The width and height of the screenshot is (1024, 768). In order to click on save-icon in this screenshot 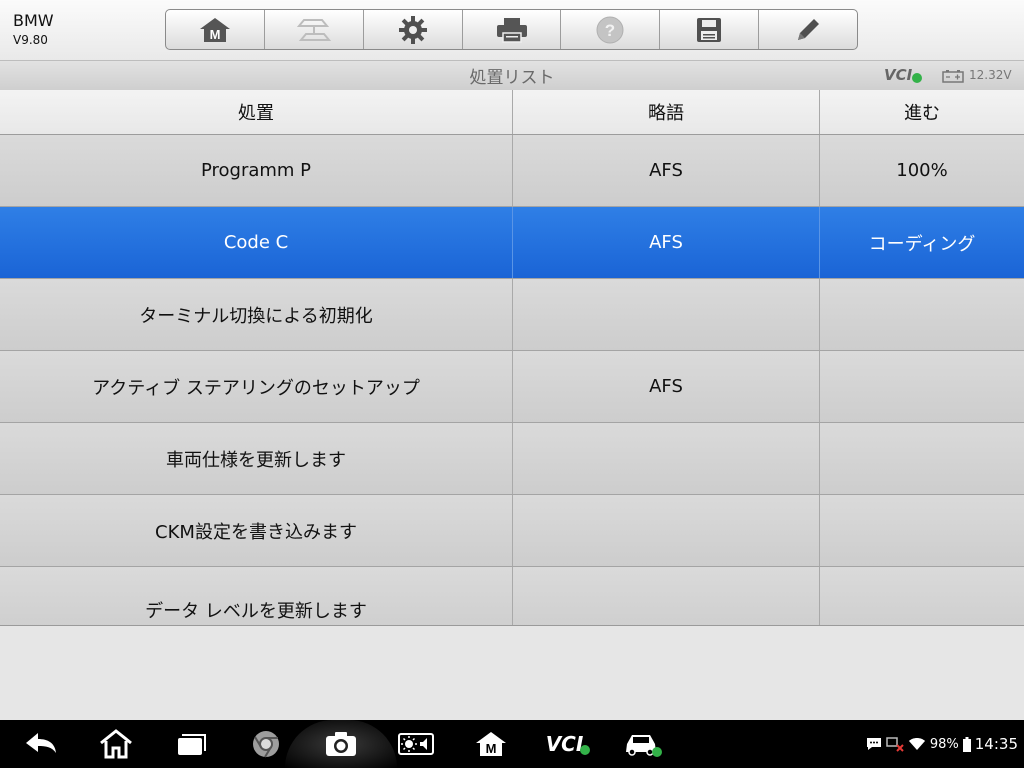, I will do `click(709, 29)`.